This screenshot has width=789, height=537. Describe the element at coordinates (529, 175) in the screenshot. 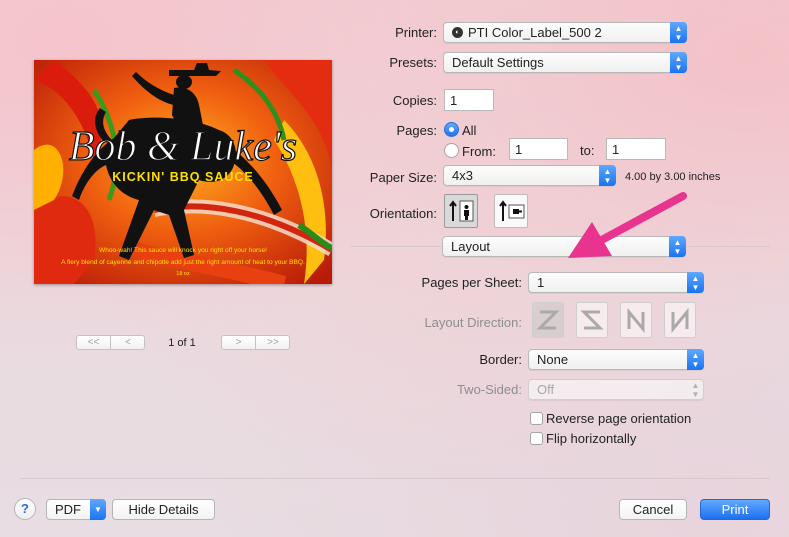

I see `paper-size-popup: 4x3 ▲ ▼` at that location.